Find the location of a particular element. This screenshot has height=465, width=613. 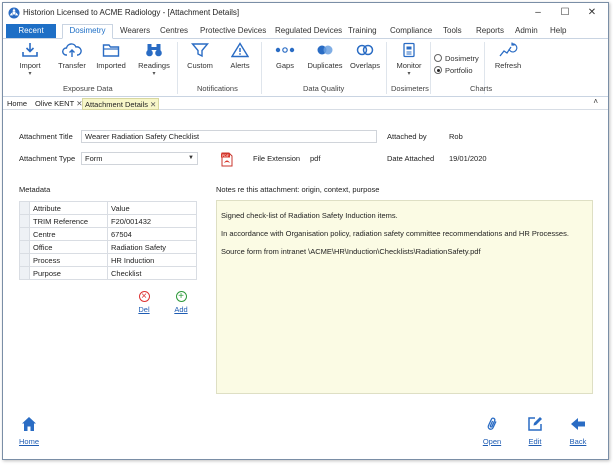

alerts-label: Alerts is located at coordinates (240, 65).